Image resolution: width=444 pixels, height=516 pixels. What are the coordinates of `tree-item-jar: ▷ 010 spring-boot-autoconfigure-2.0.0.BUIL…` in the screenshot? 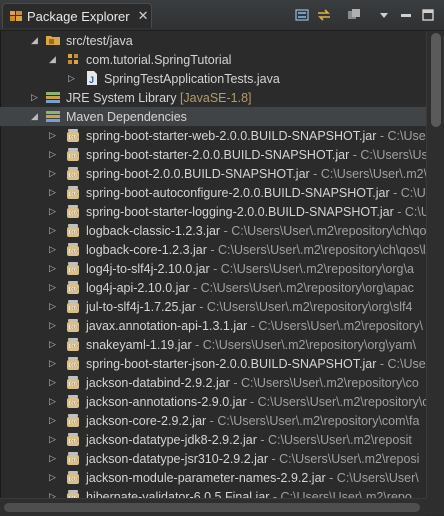 It's located at (213, 192).